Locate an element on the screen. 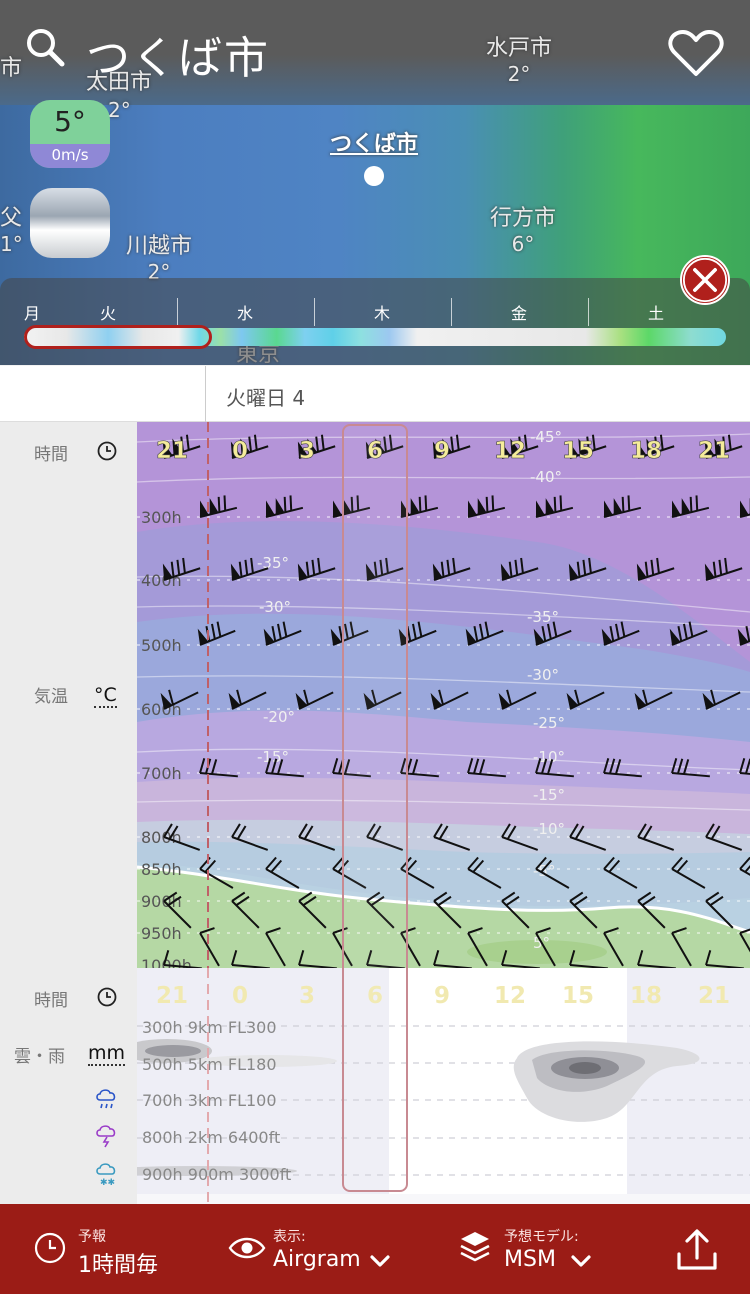 The image size is (750, 1294). left-label-column: 時間 気温 °C 時間 雲・雨 mm ✱✱ is located at coordinates (68, 813).